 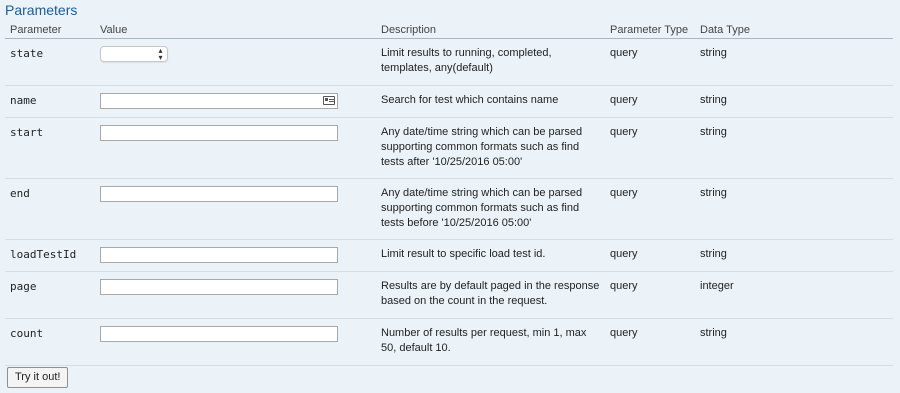 I want to click on column-header-value: Value, so click(x=235, y=30).